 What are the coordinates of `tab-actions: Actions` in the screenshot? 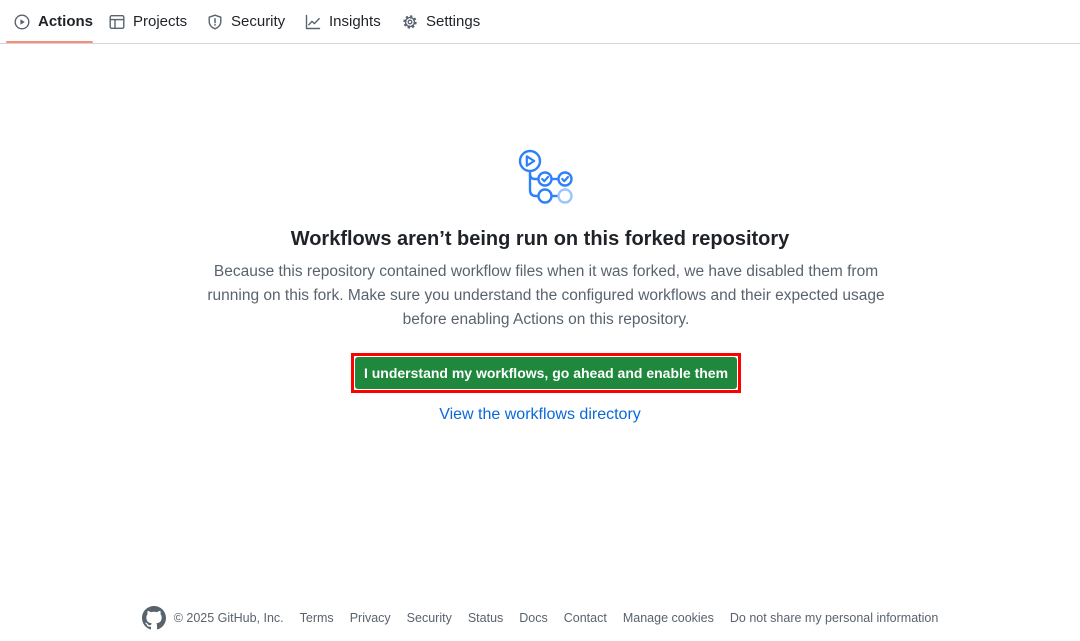 It's located at (53, 21).